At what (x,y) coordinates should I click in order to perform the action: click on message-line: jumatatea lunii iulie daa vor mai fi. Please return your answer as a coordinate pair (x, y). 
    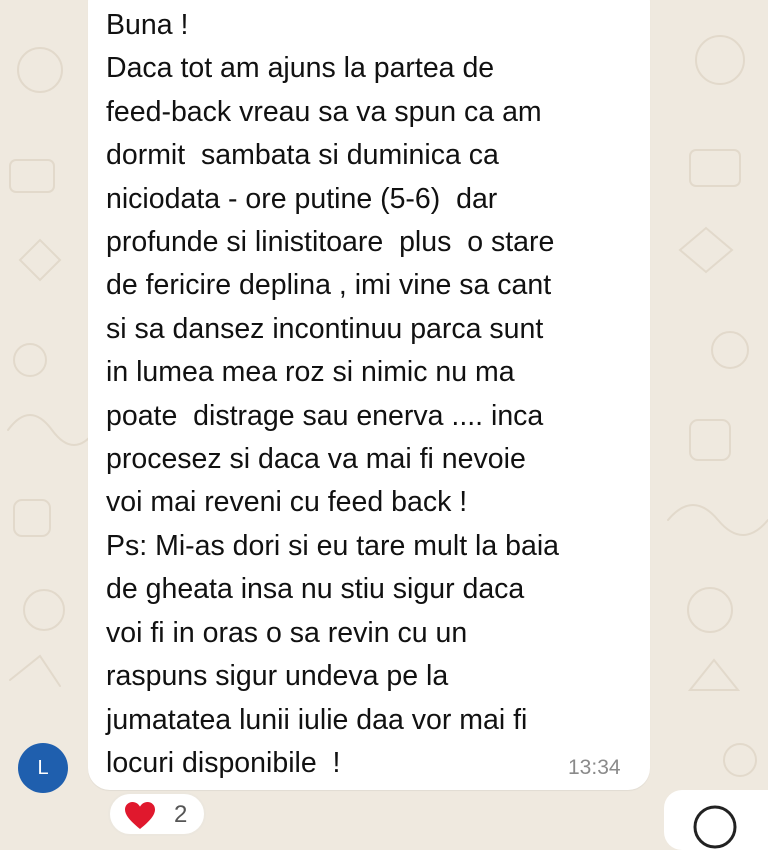
    Looking at the image, I should click on (317, 719).